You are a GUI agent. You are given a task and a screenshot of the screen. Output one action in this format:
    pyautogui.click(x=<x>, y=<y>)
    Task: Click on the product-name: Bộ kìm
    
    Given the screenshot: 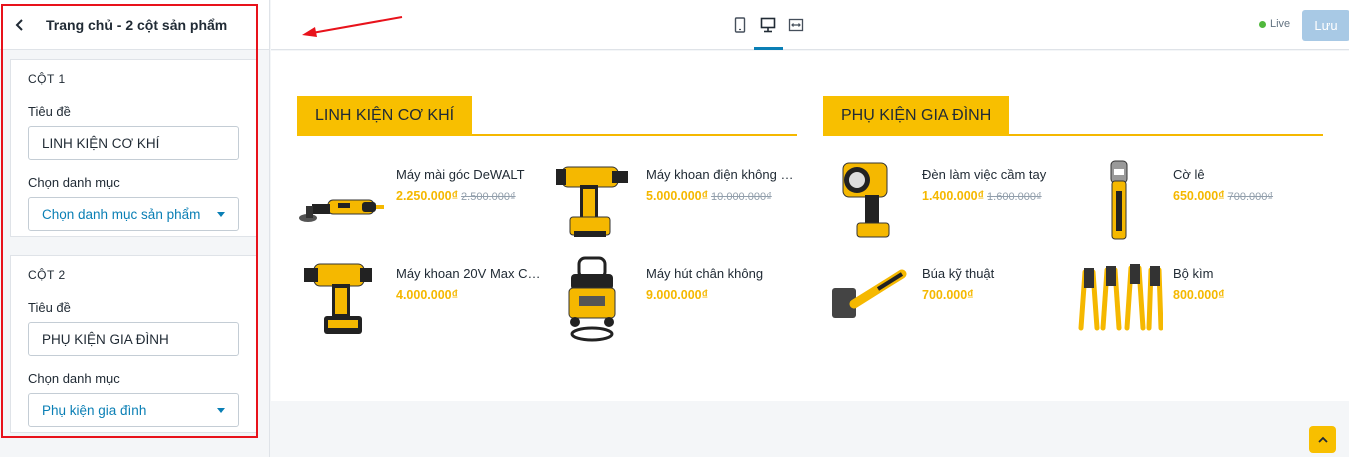 What is the action you would take?
    pyautogui.click(x=1248, y=273)
    